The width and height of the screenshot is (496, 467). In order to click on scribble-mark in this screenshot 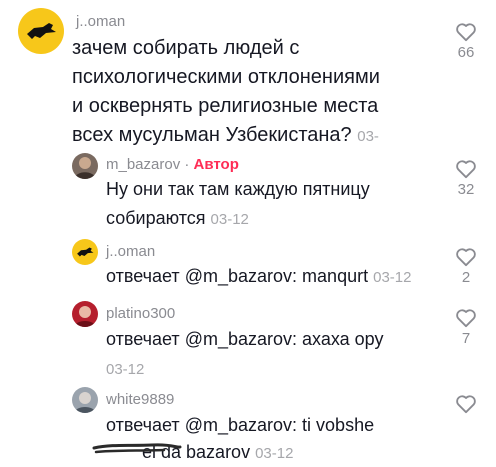, I will do `click(137, 448)`.